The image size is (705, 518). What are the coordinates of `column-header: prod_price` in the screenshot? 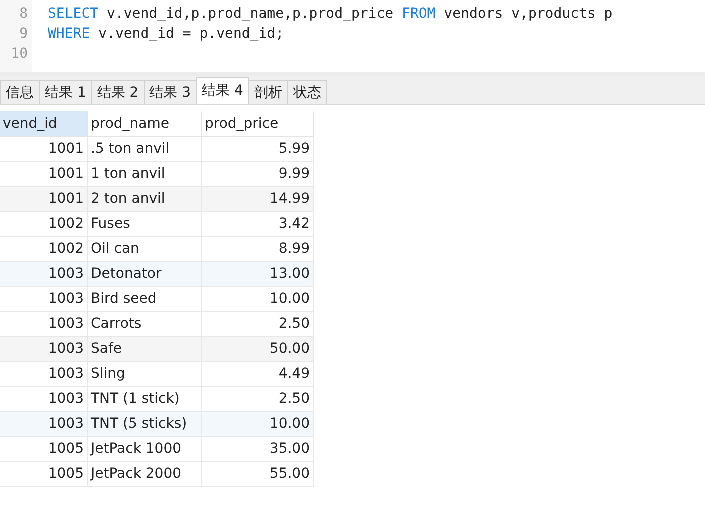 It's located at (258, 124).